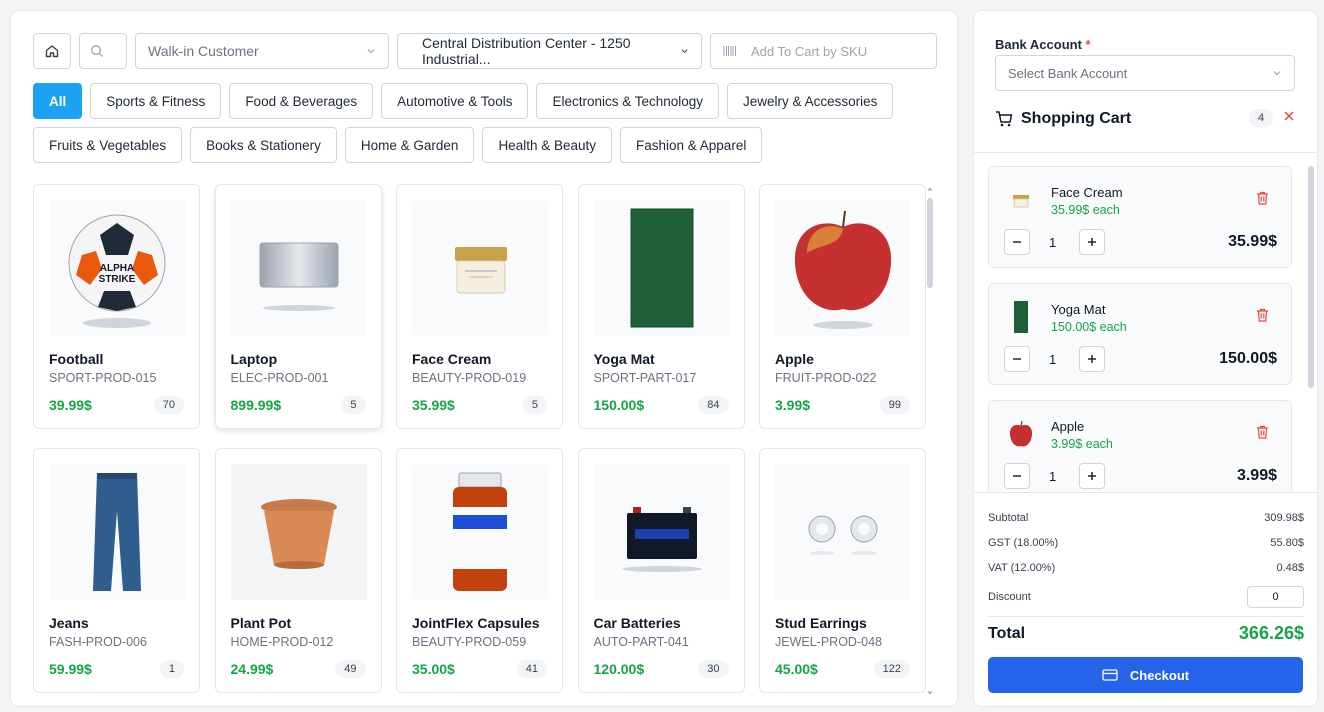 This screenshot has height=712, width=1324. What do you see at coordinates (262, 51) in the screenshot?
I see `customer-select: Walk-in Customer` at bounding box center [262, 51].